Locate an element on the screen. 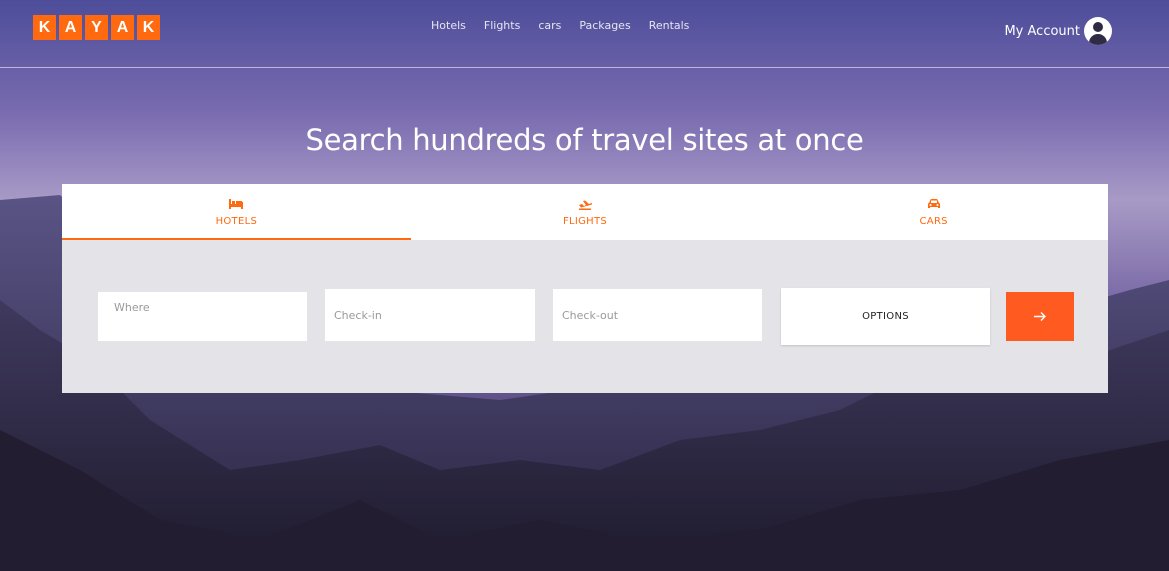  tab-flights: FLIGHTS is located at coordinates (585, 212).